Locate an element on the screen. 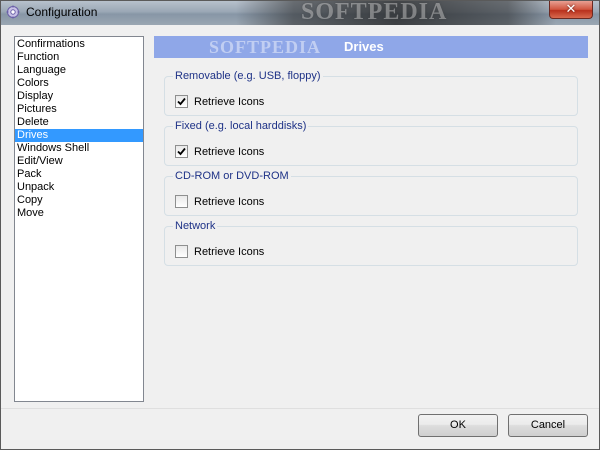 This screenshot has height=450, width=600. category-item-function: Function is located at coordinates (79, 57).